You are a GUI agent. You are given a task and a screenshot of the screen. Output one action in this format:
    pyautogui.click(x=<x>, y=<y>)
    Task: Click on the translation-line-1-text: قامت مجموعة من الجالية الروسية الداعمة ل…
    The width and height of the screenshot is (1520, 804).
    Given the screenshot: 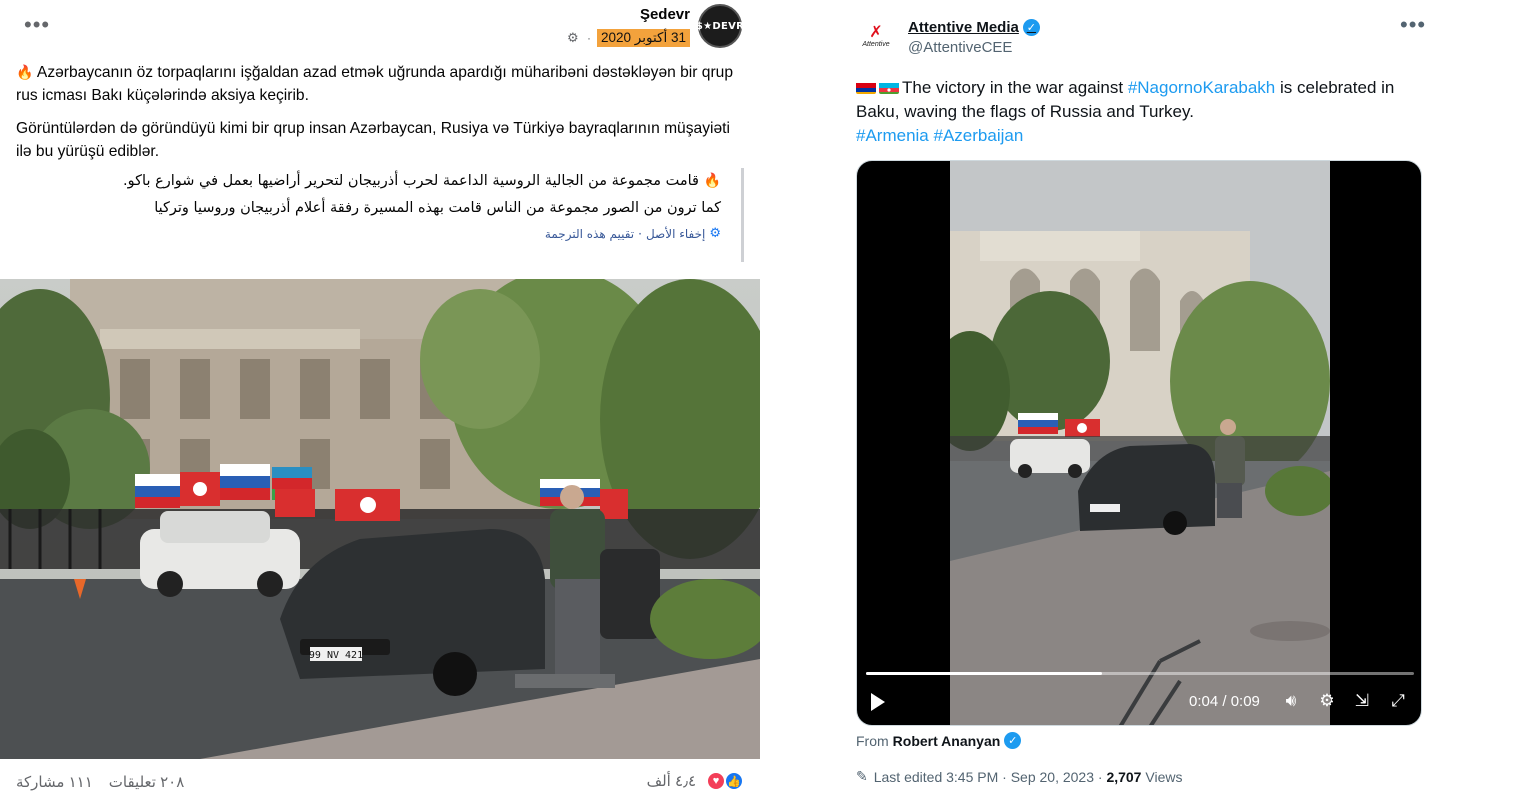 What is the action you would take?
    pyautogui.click(x=411, y=181)
    